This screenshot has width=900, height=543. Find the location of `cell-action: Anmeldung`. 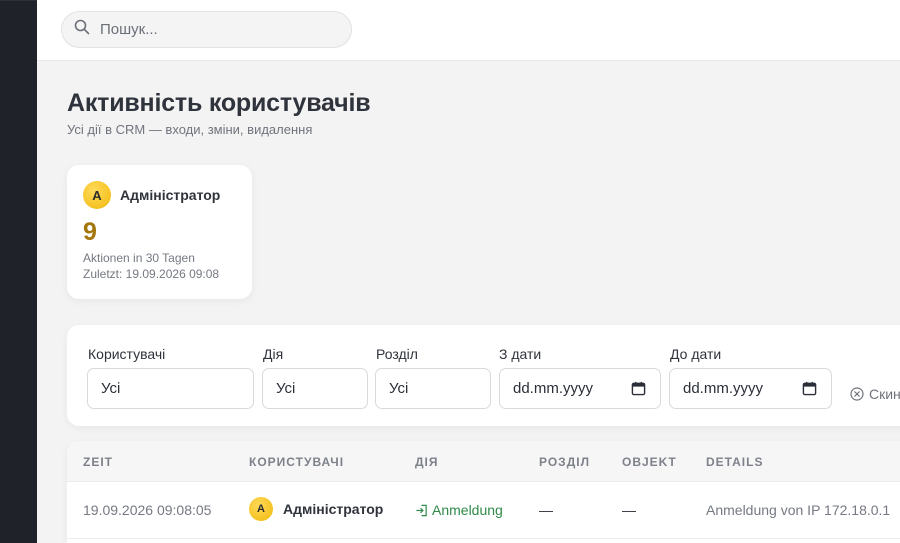

cell-action: Anmeldung is located at coordinates (459, 510).